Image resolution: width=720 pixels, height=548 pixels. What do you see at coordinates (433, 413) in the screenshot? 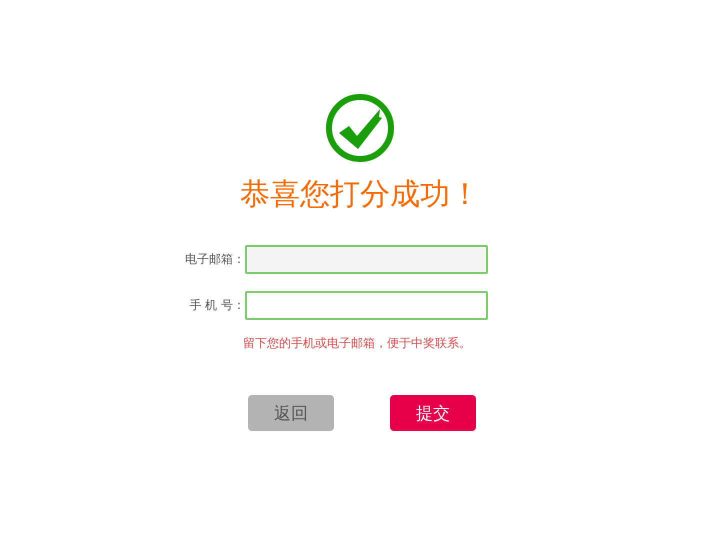
I see `submit-button: 提交` at bounding box center [433, 413].